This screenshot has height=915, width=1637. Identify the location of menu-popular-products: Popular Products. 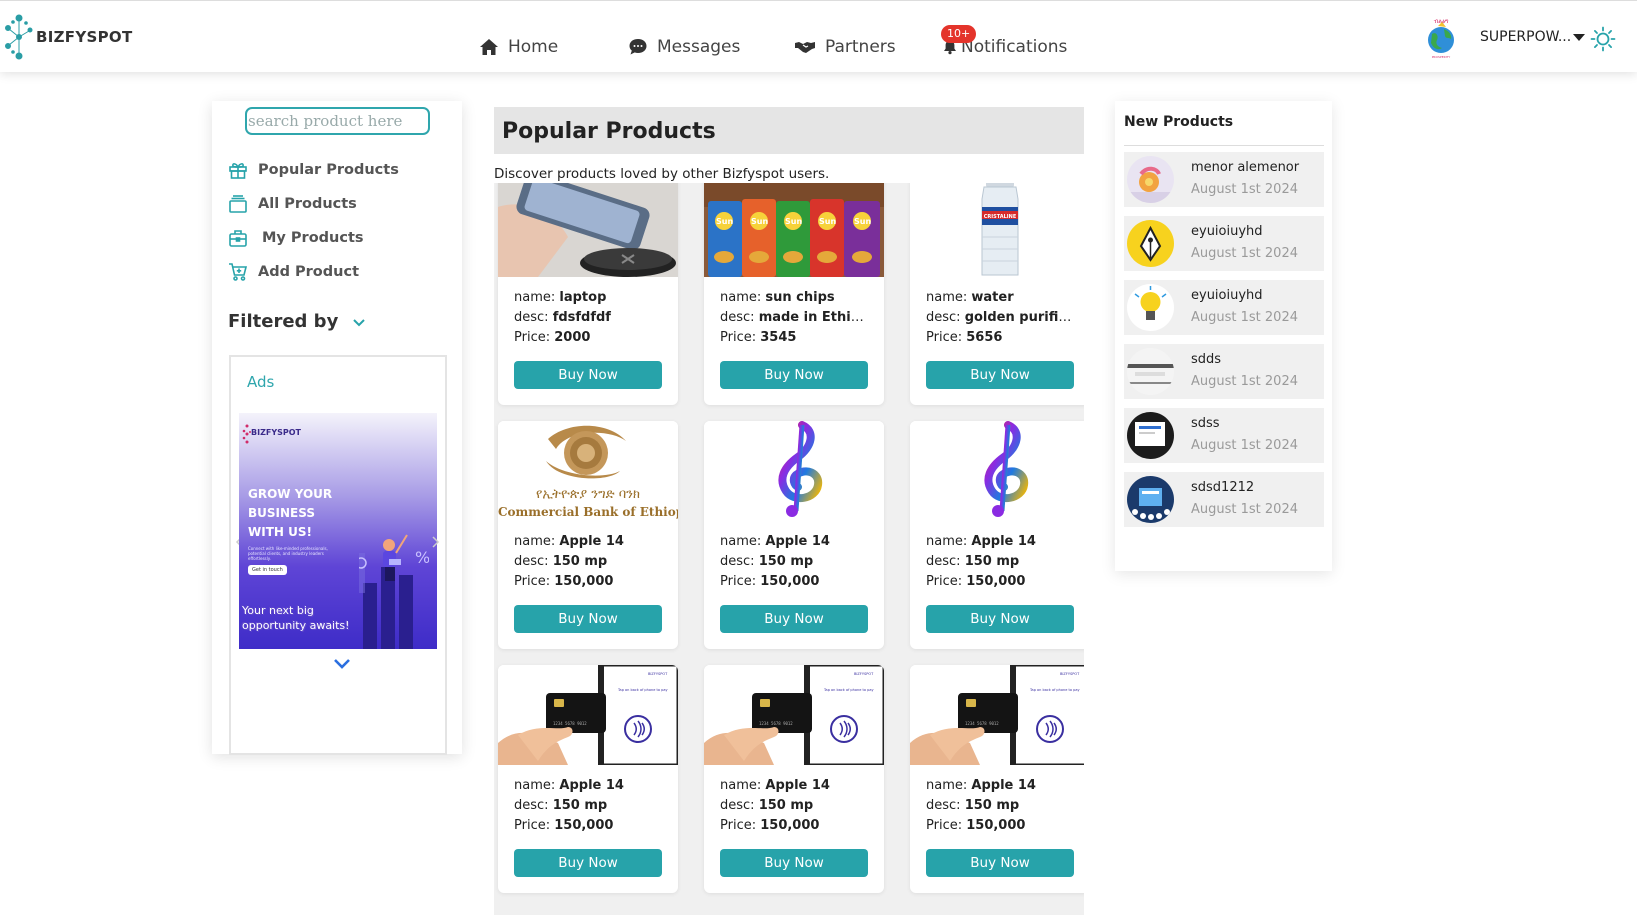
(313, 170).